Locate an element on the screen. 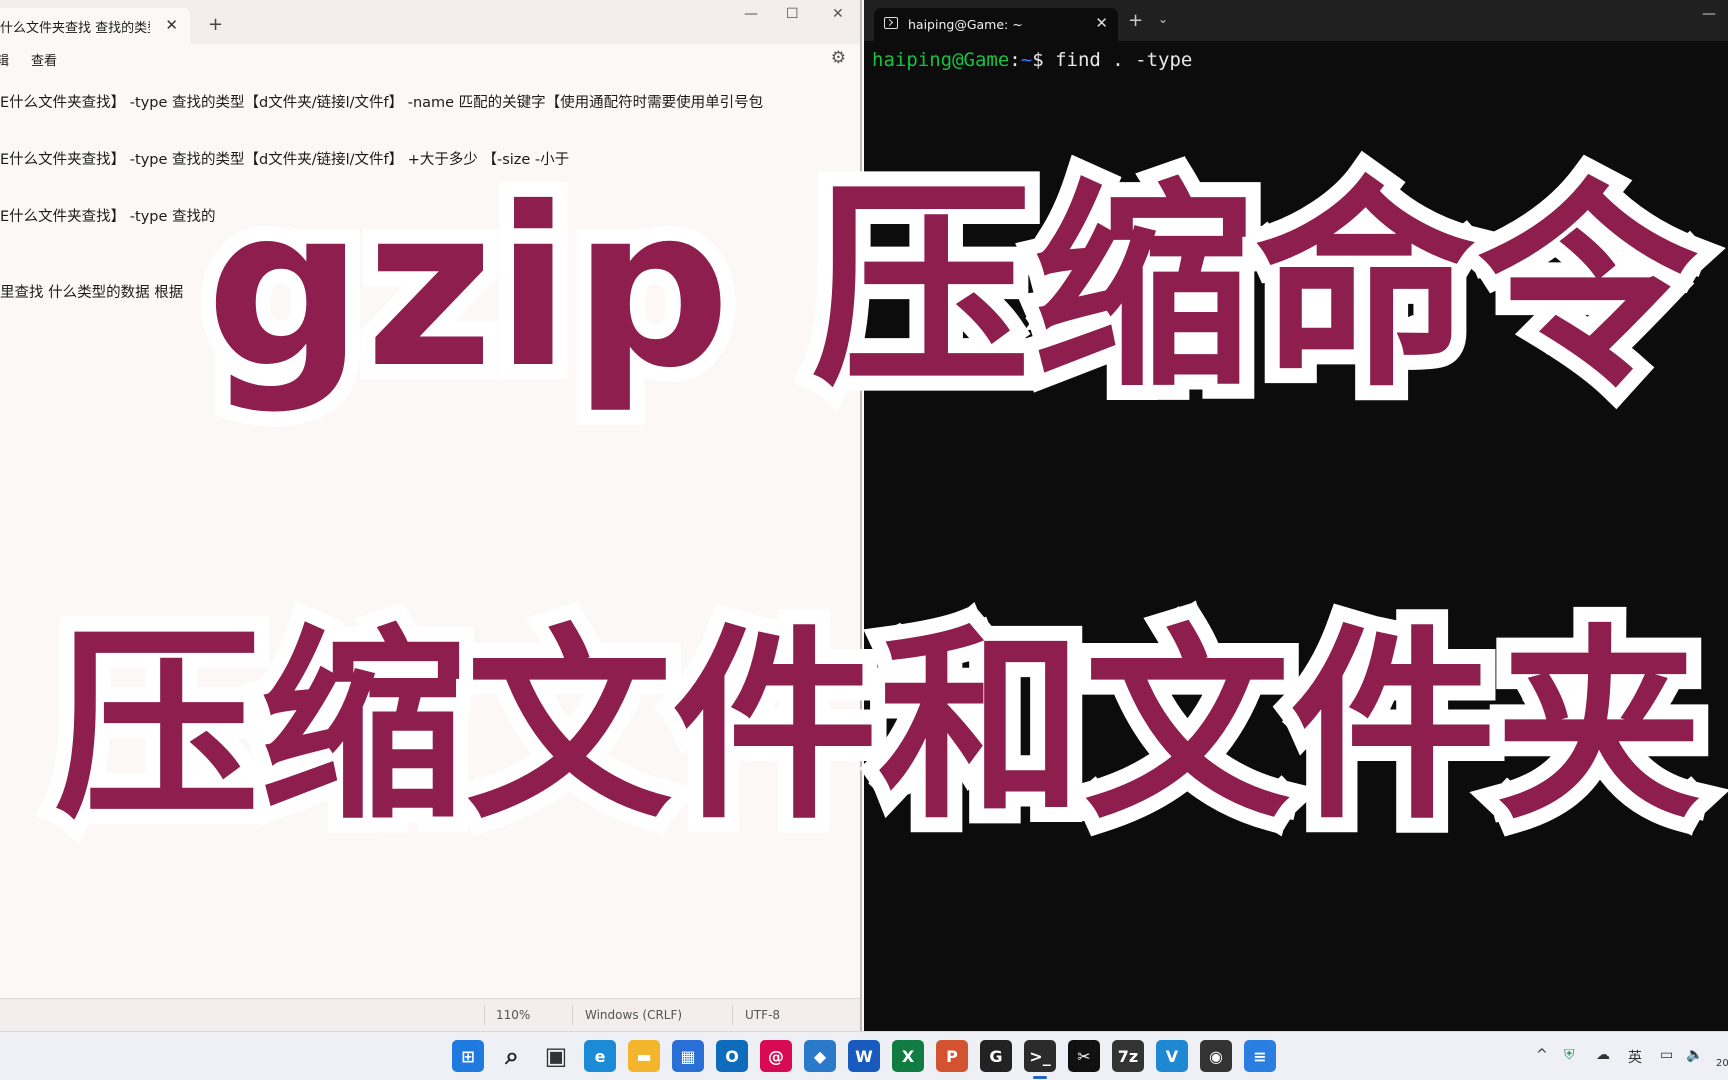 The width and height of the screenshot is (1728, 1080). 7zip-icon: 7z is located at coordinates (1128, 1056).